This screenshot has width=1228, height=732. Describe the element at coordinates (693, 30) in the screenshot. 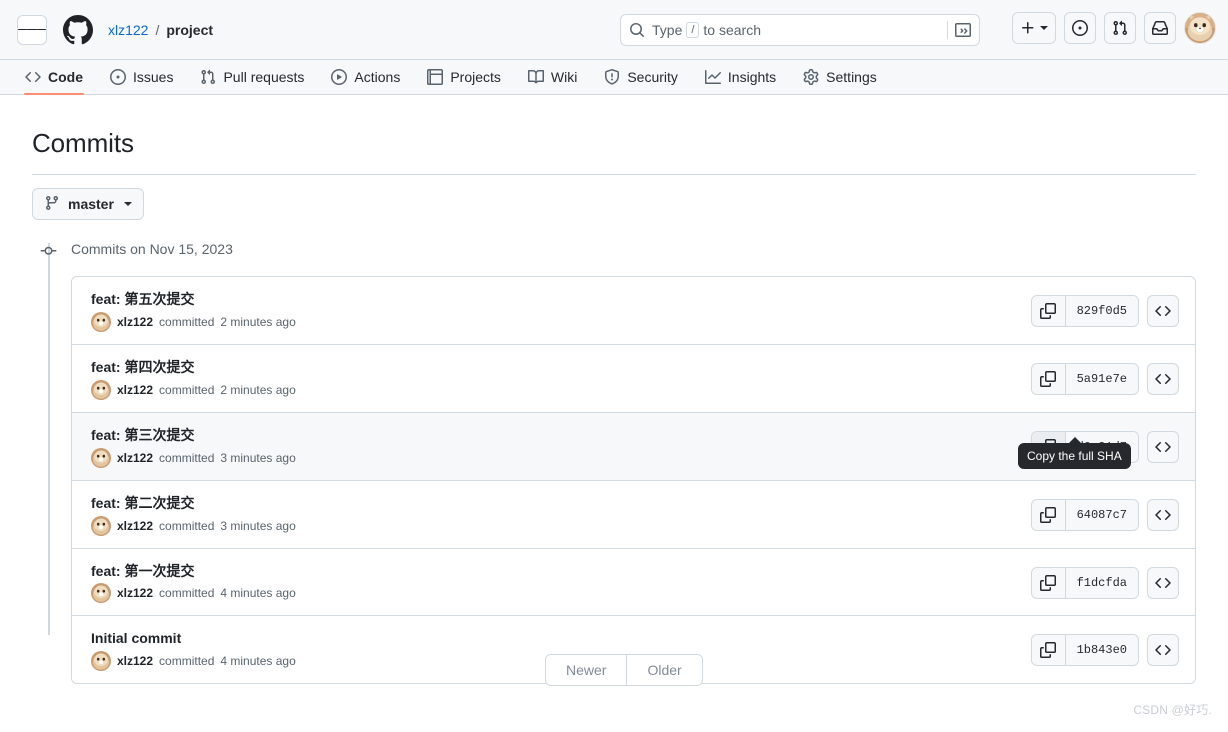

I see `search-slash-key: /` at that location.